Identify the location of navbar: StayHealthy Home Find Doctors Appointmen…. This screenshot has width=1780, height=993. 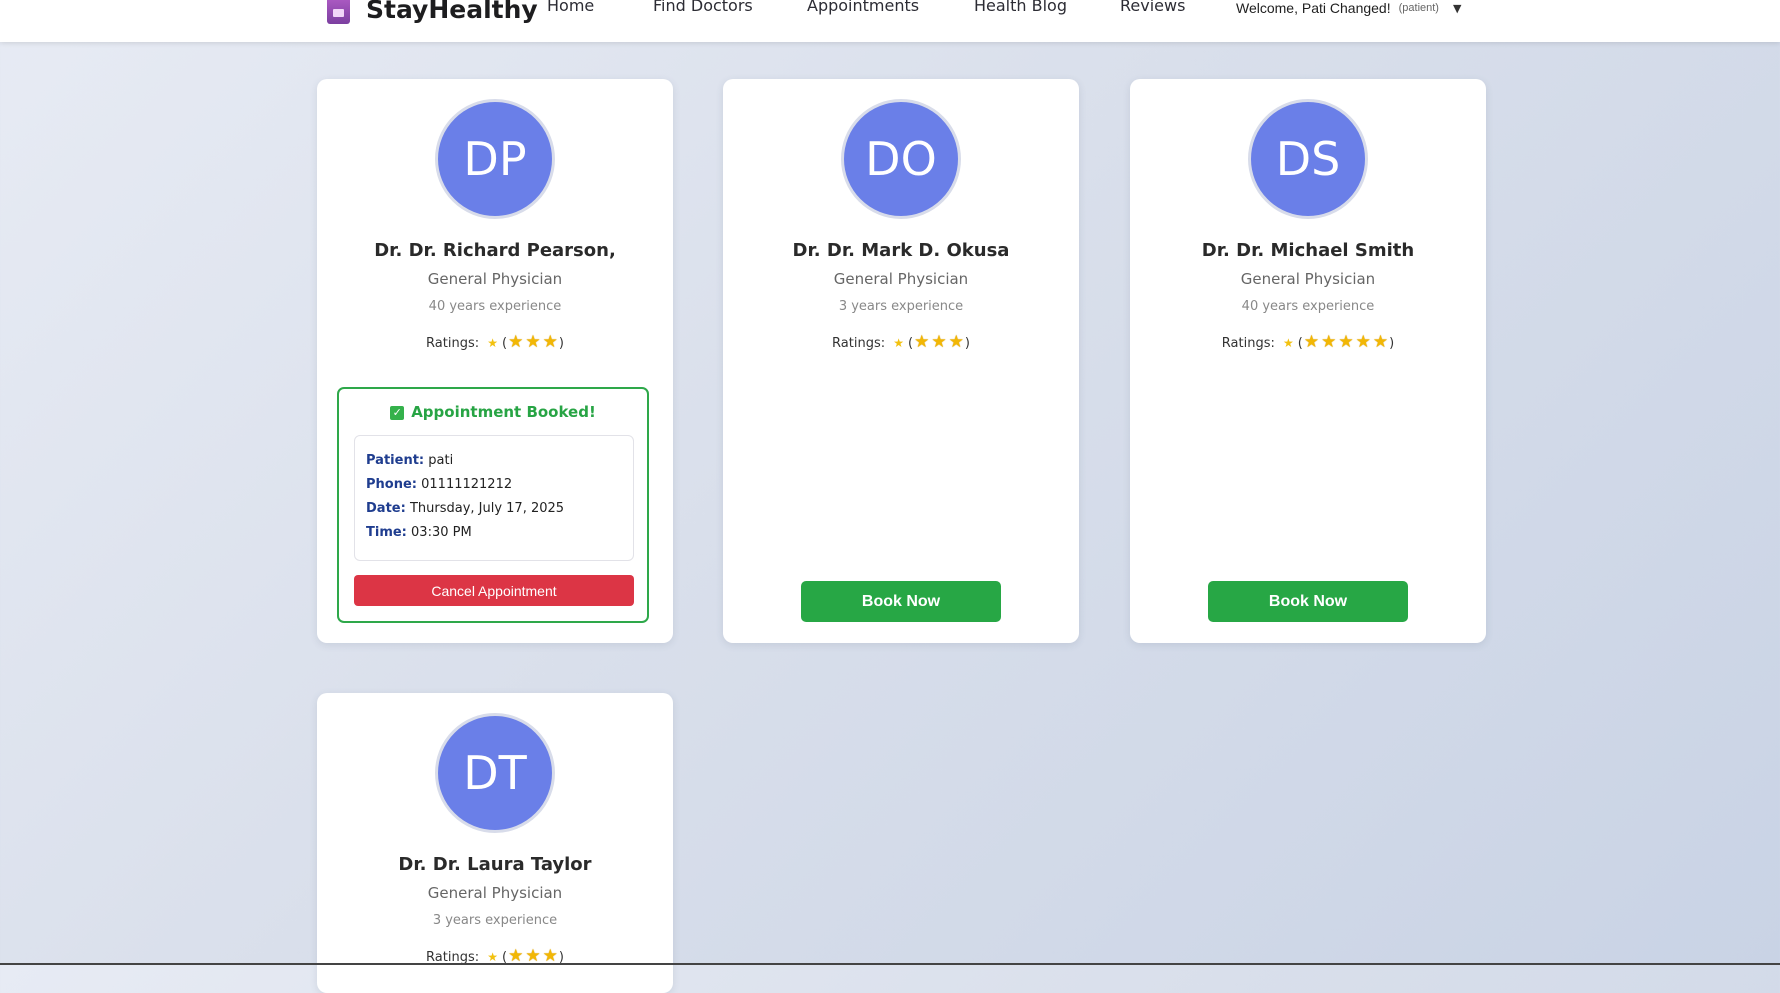
(890, 21).